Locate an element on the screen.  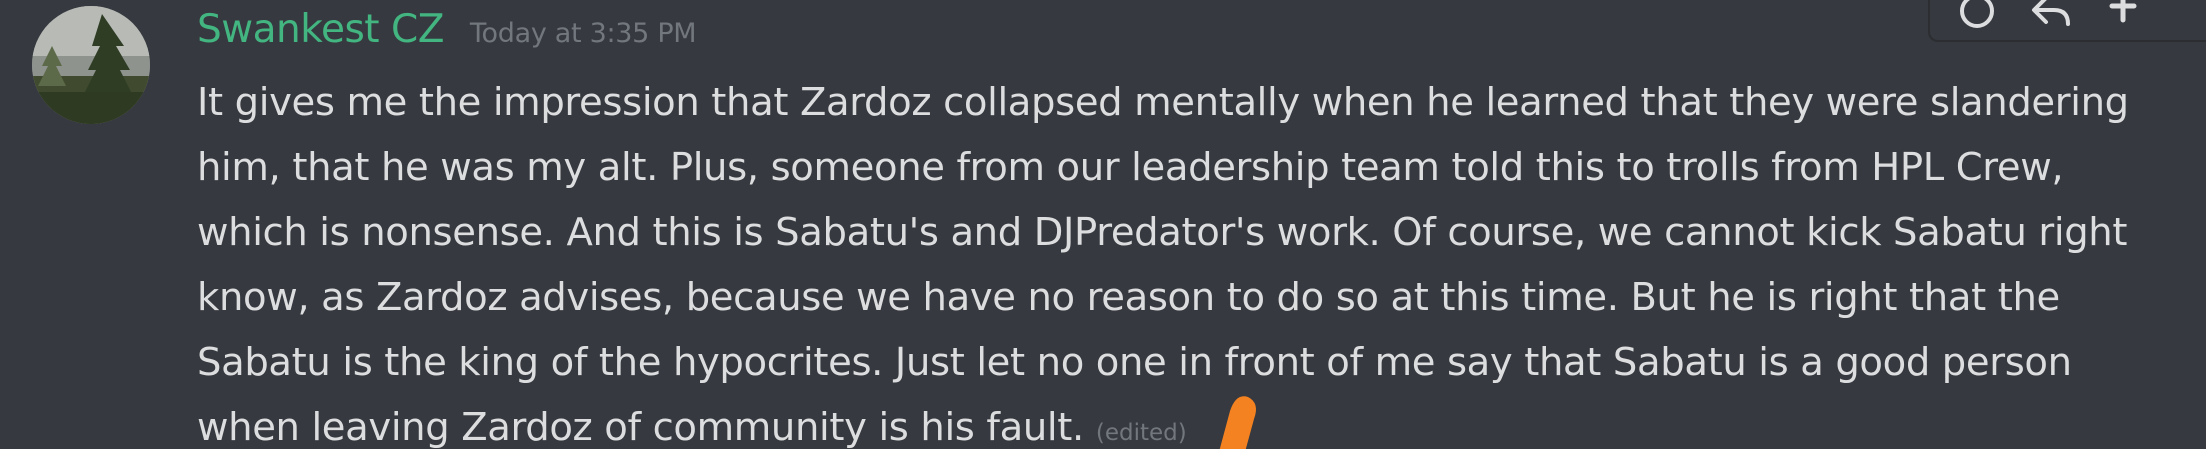
more-icon is located at coordinates (2123, 16).